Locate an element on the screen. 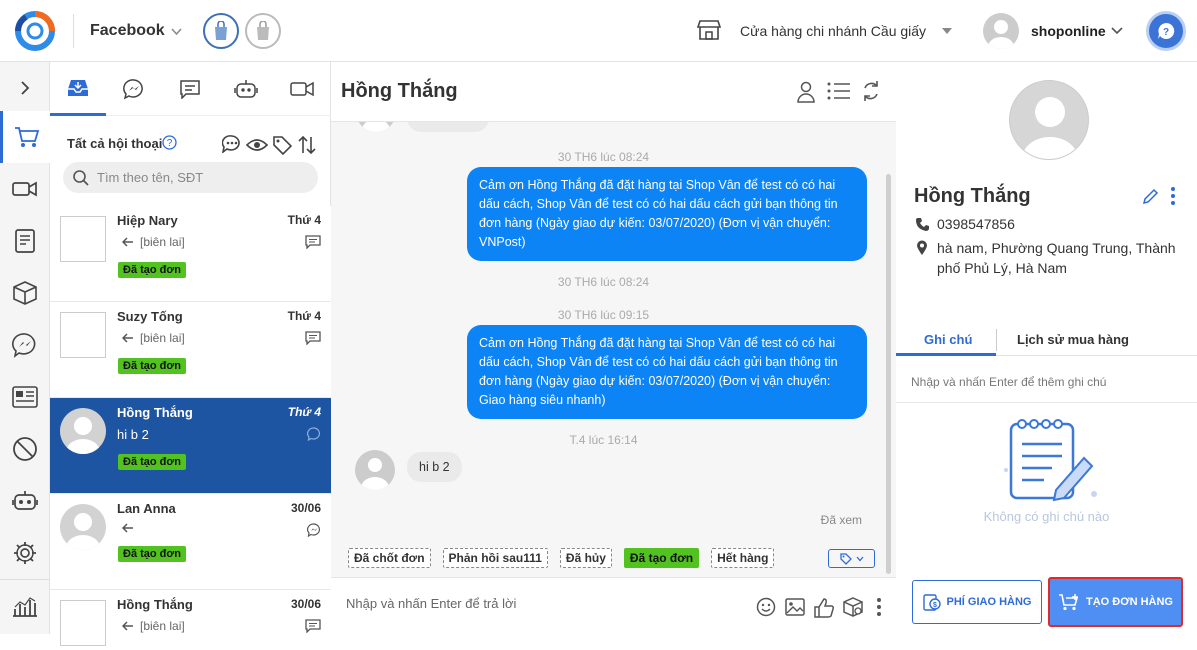 Image resolution: width=1197 pixels, height=650 pixels. ban-icon is located at coordinates (25, 449).